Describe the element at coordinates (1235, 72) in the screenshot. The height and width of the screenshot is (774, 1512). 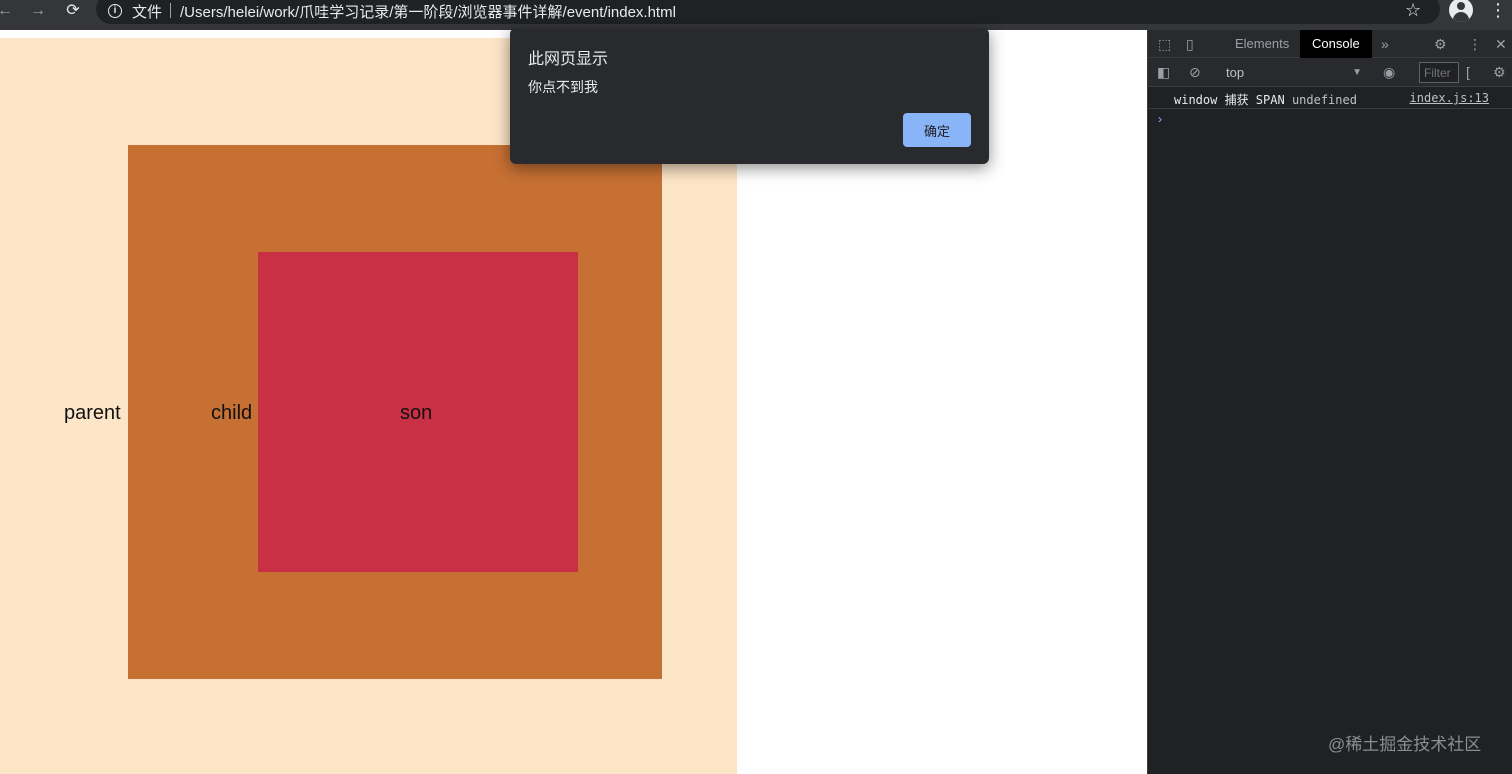
I see `context-value: top` at that location.